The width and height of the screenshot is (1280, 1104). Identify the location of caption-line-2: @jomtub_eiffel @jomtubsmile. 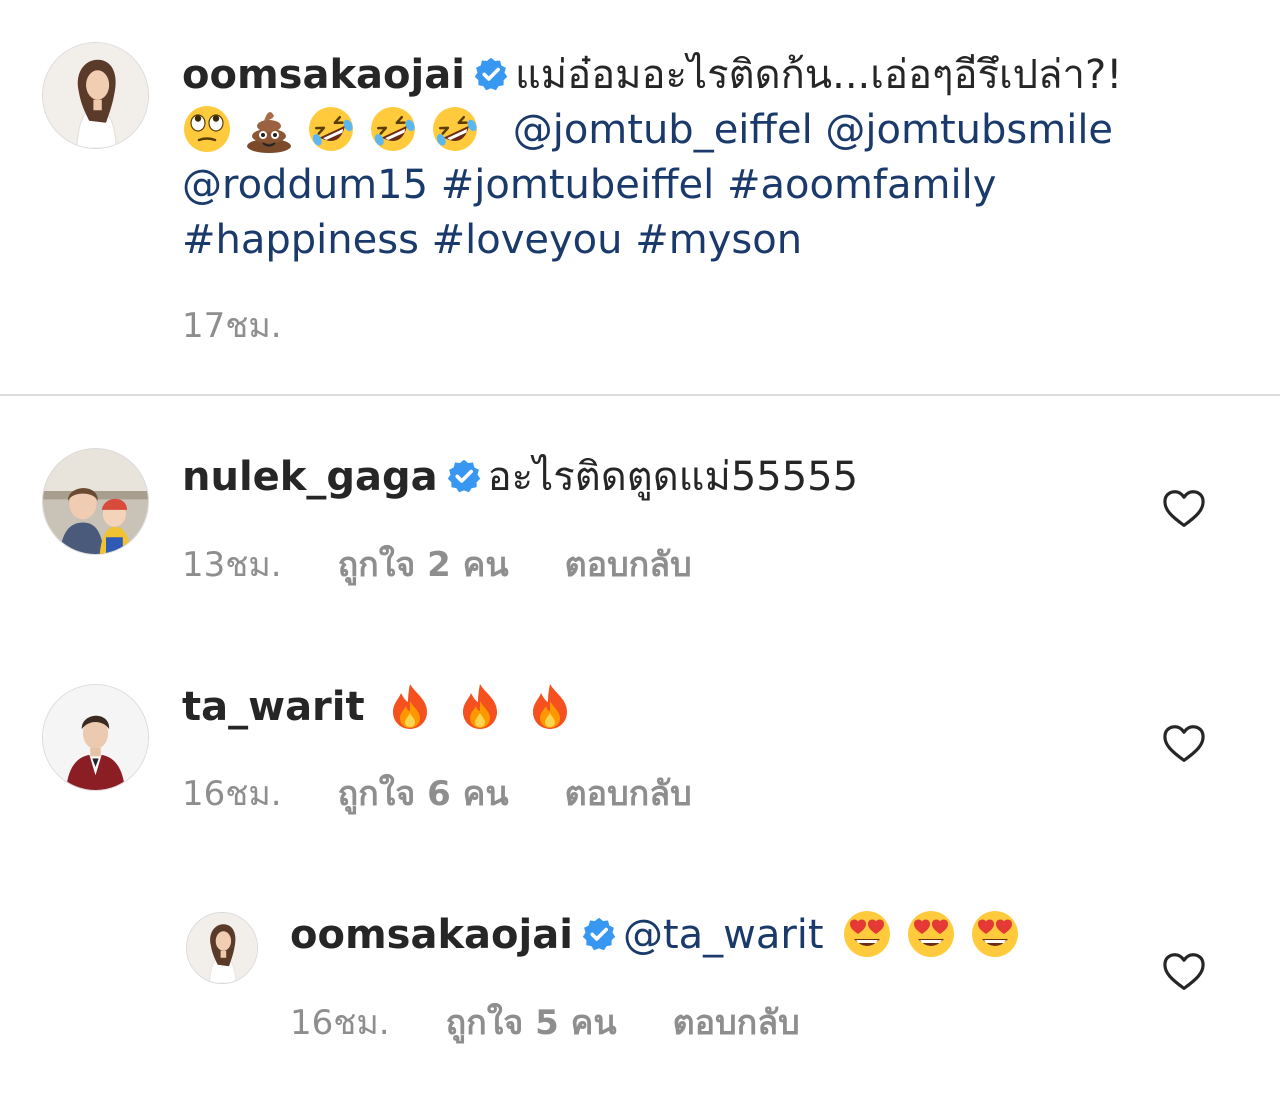
(647, 131).